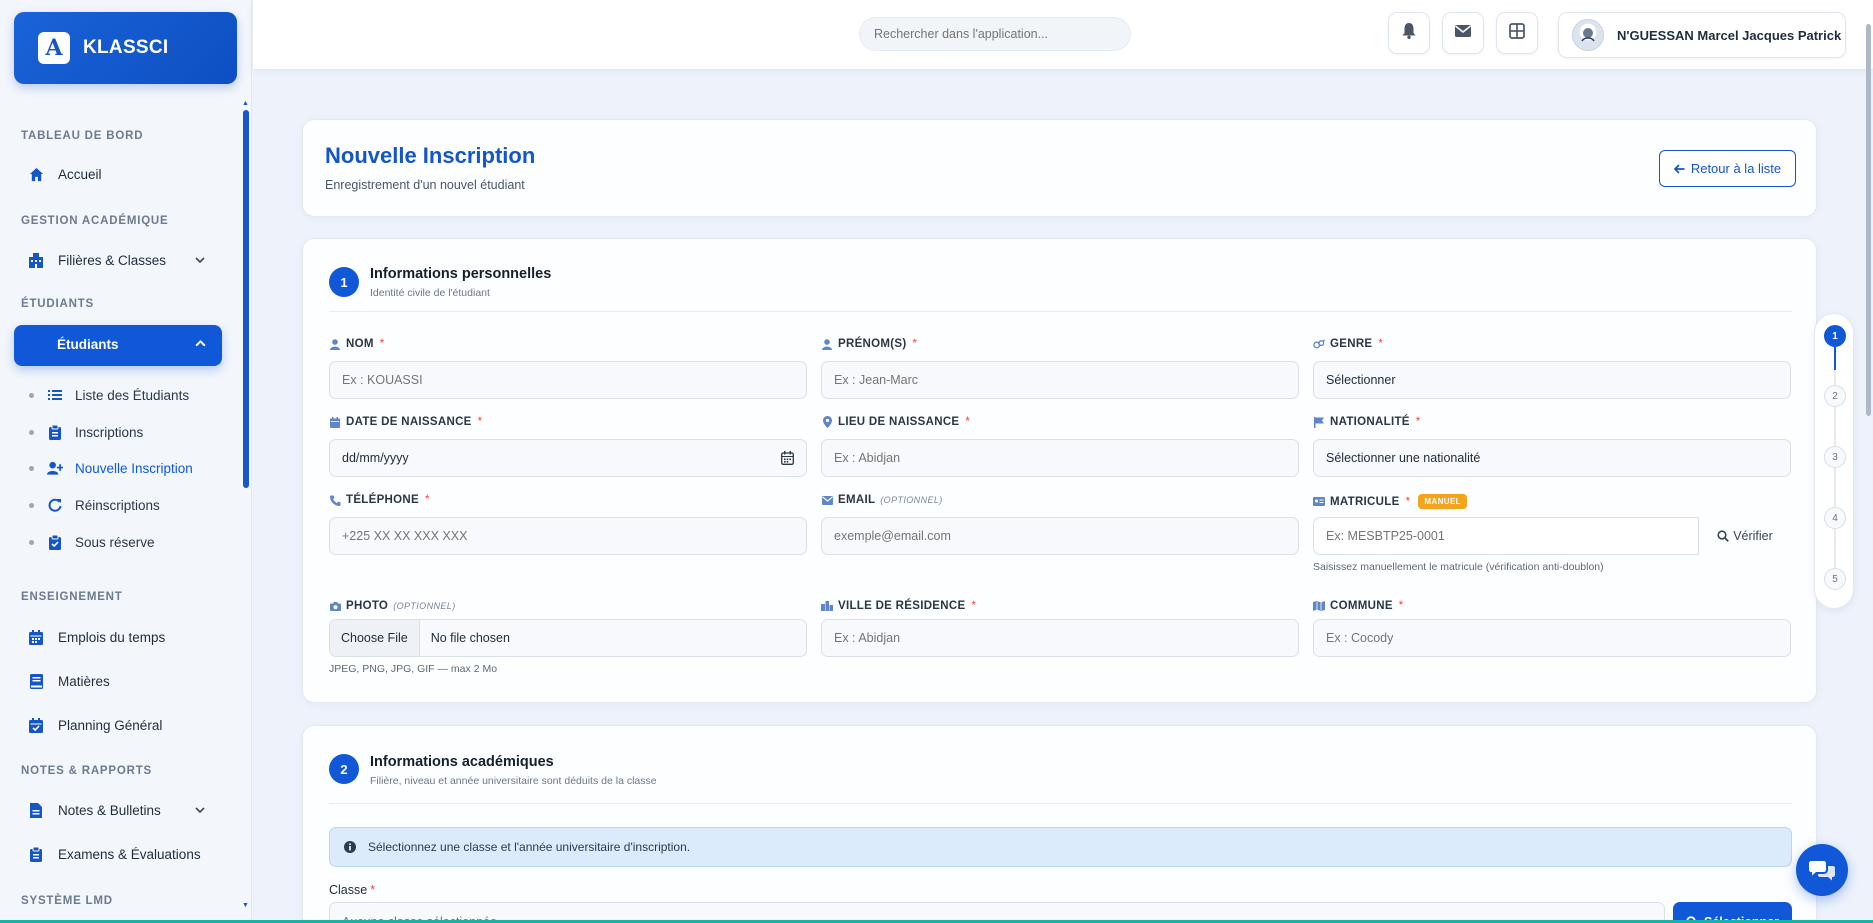  What do you see at coordinates (67, 901) in the screenshot?
I see `section-lmd: SYSTÈME LMD` at bounding box center [67, 901].